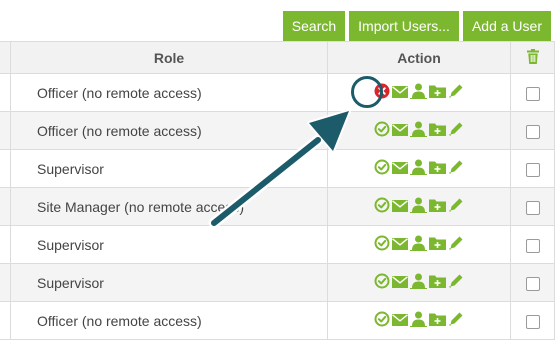 This screenshot has height=340, width=557. I want to click on trash-icon, so click(532, 57).